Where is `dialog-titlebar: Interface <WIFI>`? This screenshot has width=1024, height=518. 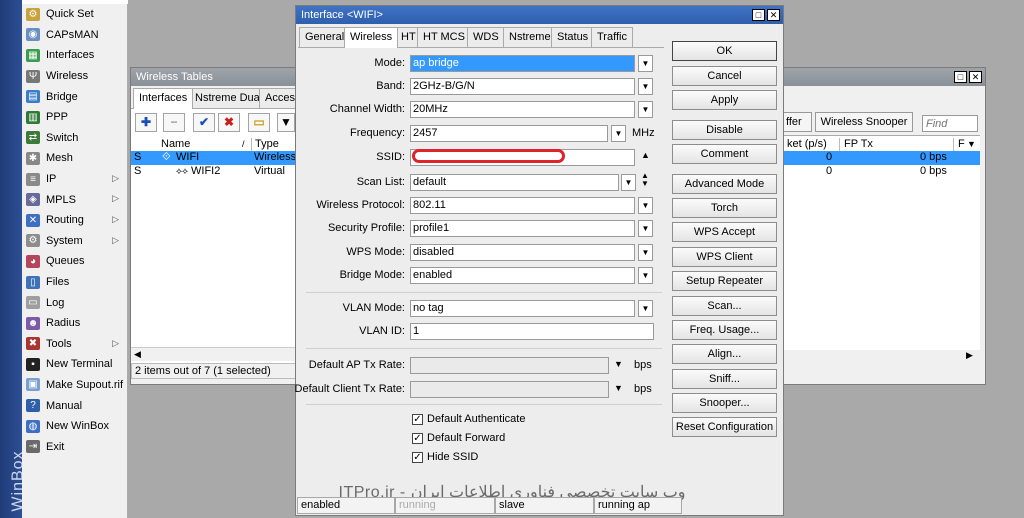
dialog-titlebar: Interface <WIFI> is located at coordinates (539, 15).